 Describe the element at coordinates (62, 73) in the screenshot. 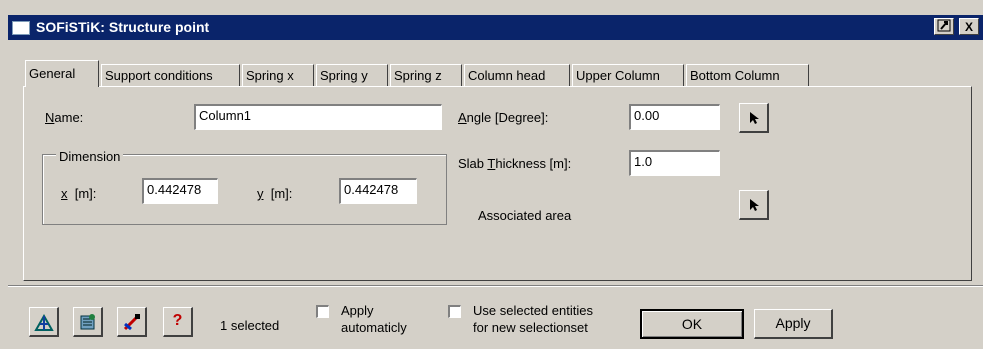

I see `tab-general: General` at that location.